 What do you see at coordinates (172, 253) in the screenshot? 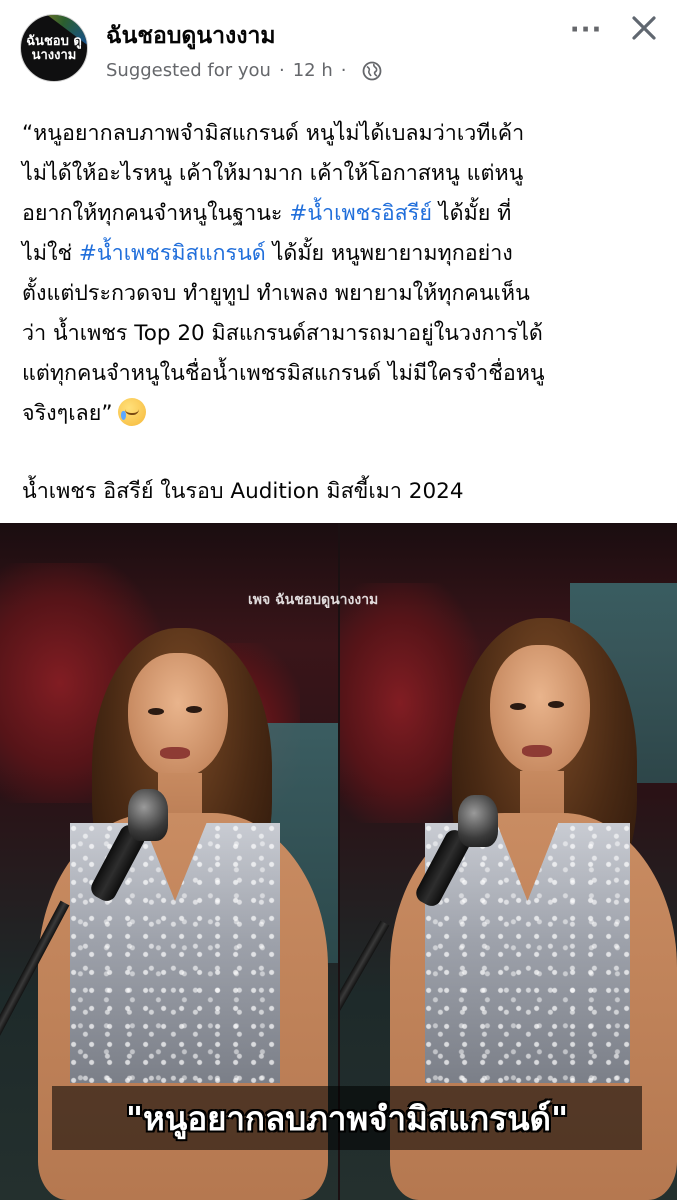
I see `hashtag-link: #น้ำเพชรมิสแกรนด์` at bounding box center [172, 253].